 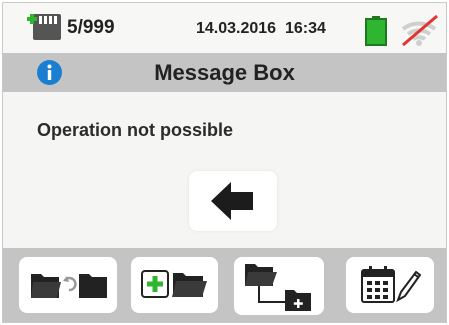 What do you see at coordinates (44, 27) in the screenshot?
I see `memory-card-icon` at bounding box center [44, 27].